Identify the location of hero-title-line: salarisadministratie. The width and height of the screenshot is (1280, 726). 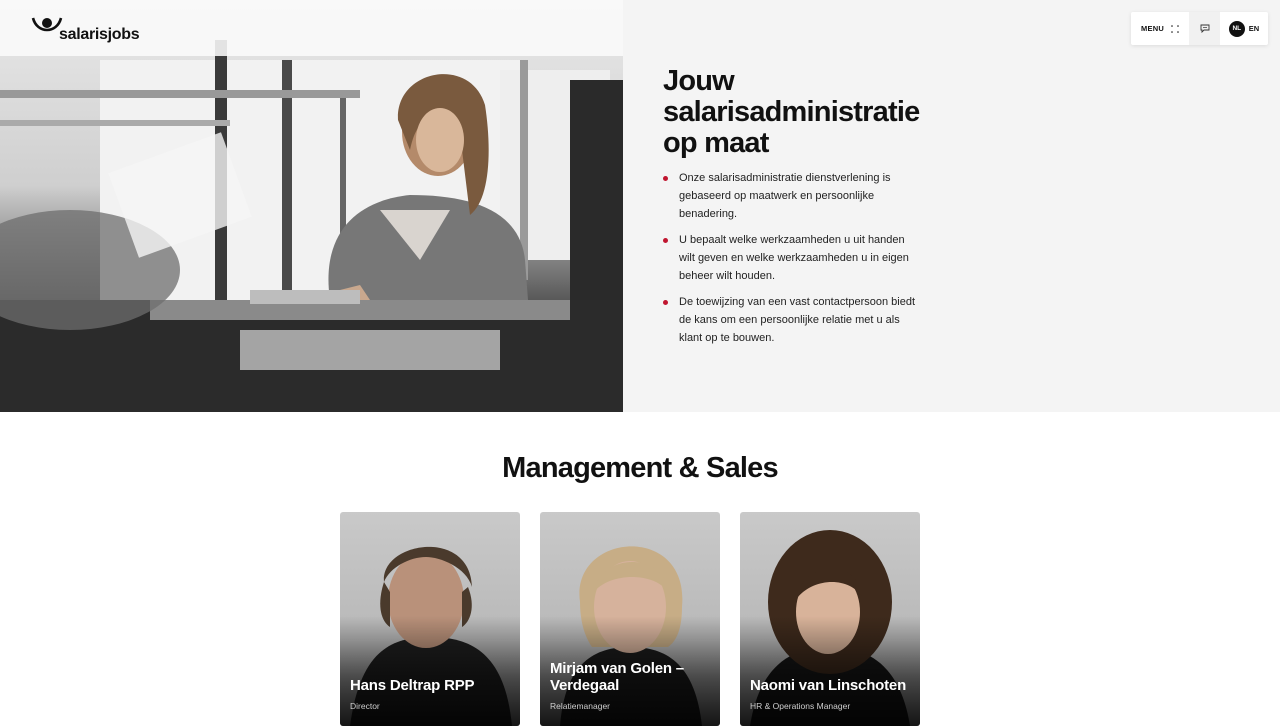
(791, 112).